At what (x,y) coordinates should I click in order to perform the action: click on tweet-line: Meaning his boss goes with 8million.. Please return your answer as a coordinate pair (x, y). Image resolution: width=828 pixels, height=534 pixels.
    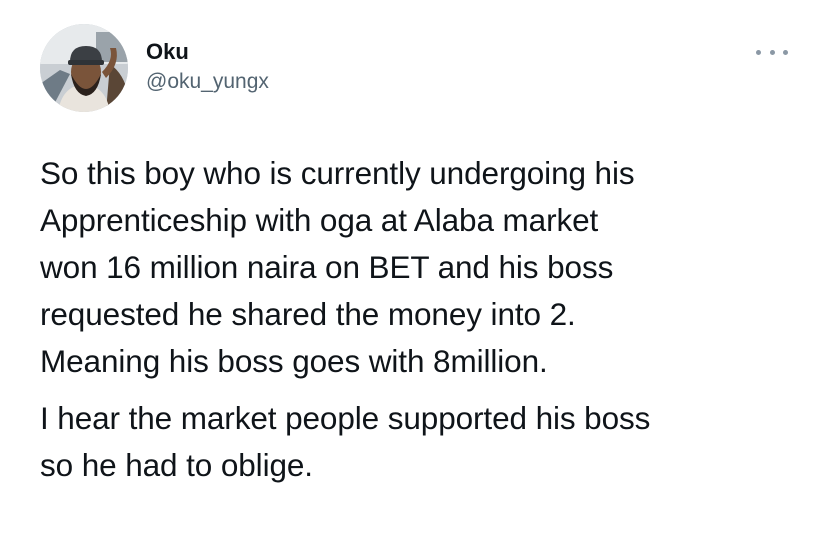
    Looking at the image, I should click on (294, 361).